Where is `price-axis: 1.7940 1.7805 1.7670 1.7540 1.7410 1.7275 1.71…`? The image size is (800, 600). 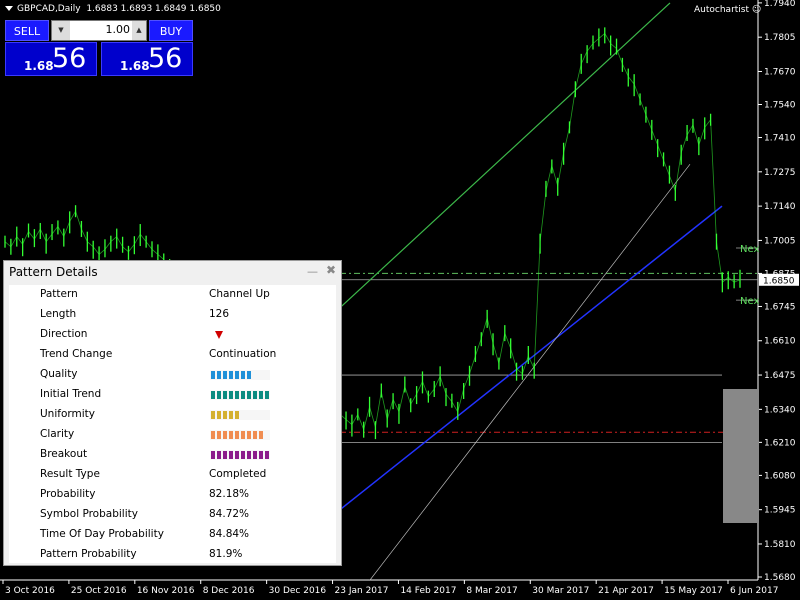
price-axis: 1.7940 1.7805 1.7670 1.7540 1.7410 1.7275 1.71… is located at coordinates (778, 291).